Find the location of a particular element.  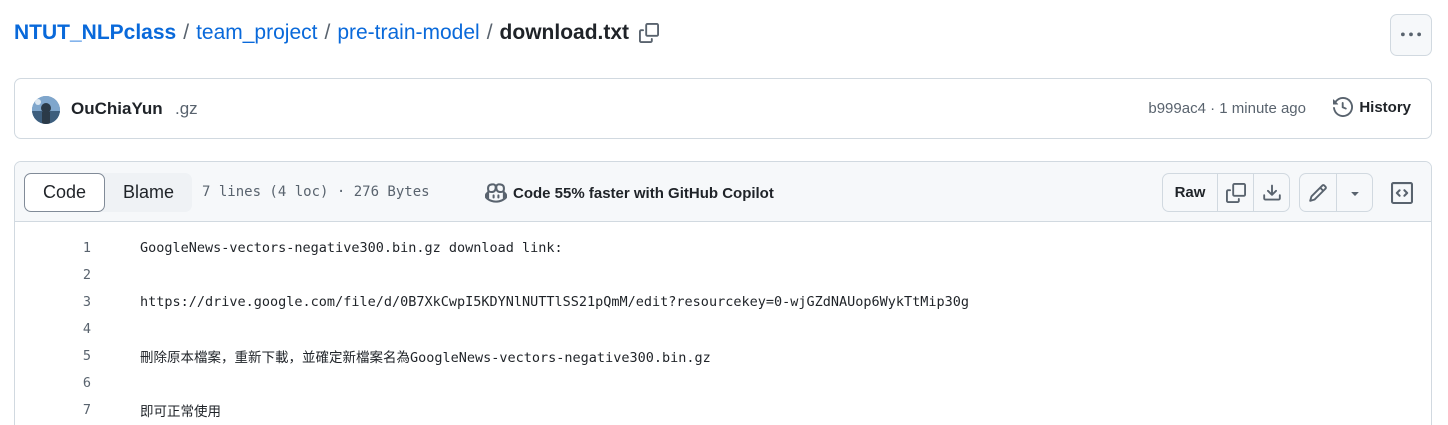

raw-button: Raw is located at coordinates (1190, 192).